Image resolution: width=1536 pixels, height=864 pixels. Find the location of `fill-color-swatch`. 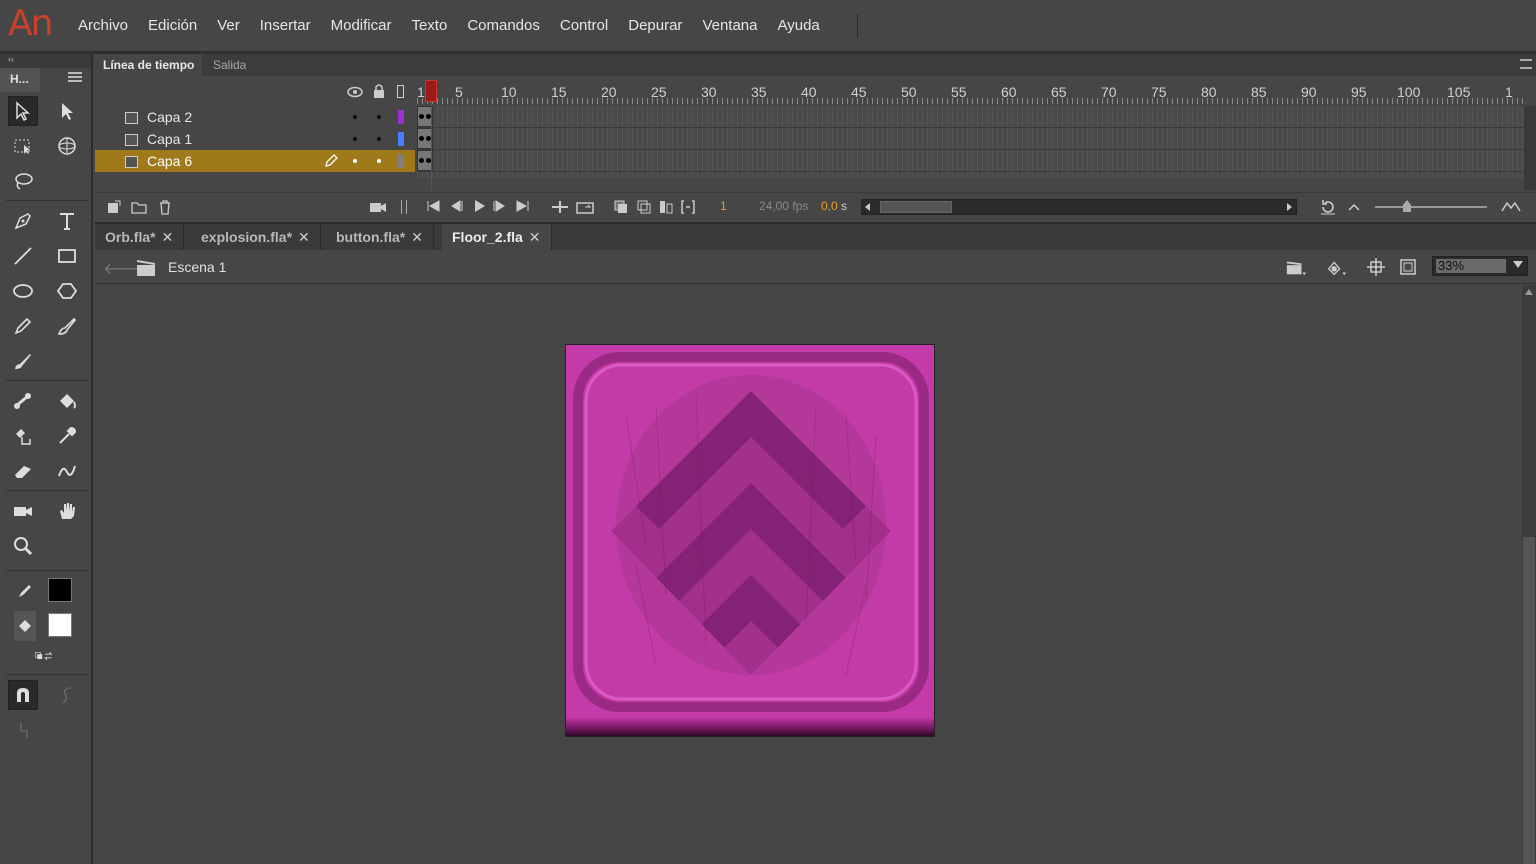

fill-color-swatch is located at coordinates (60, 625).